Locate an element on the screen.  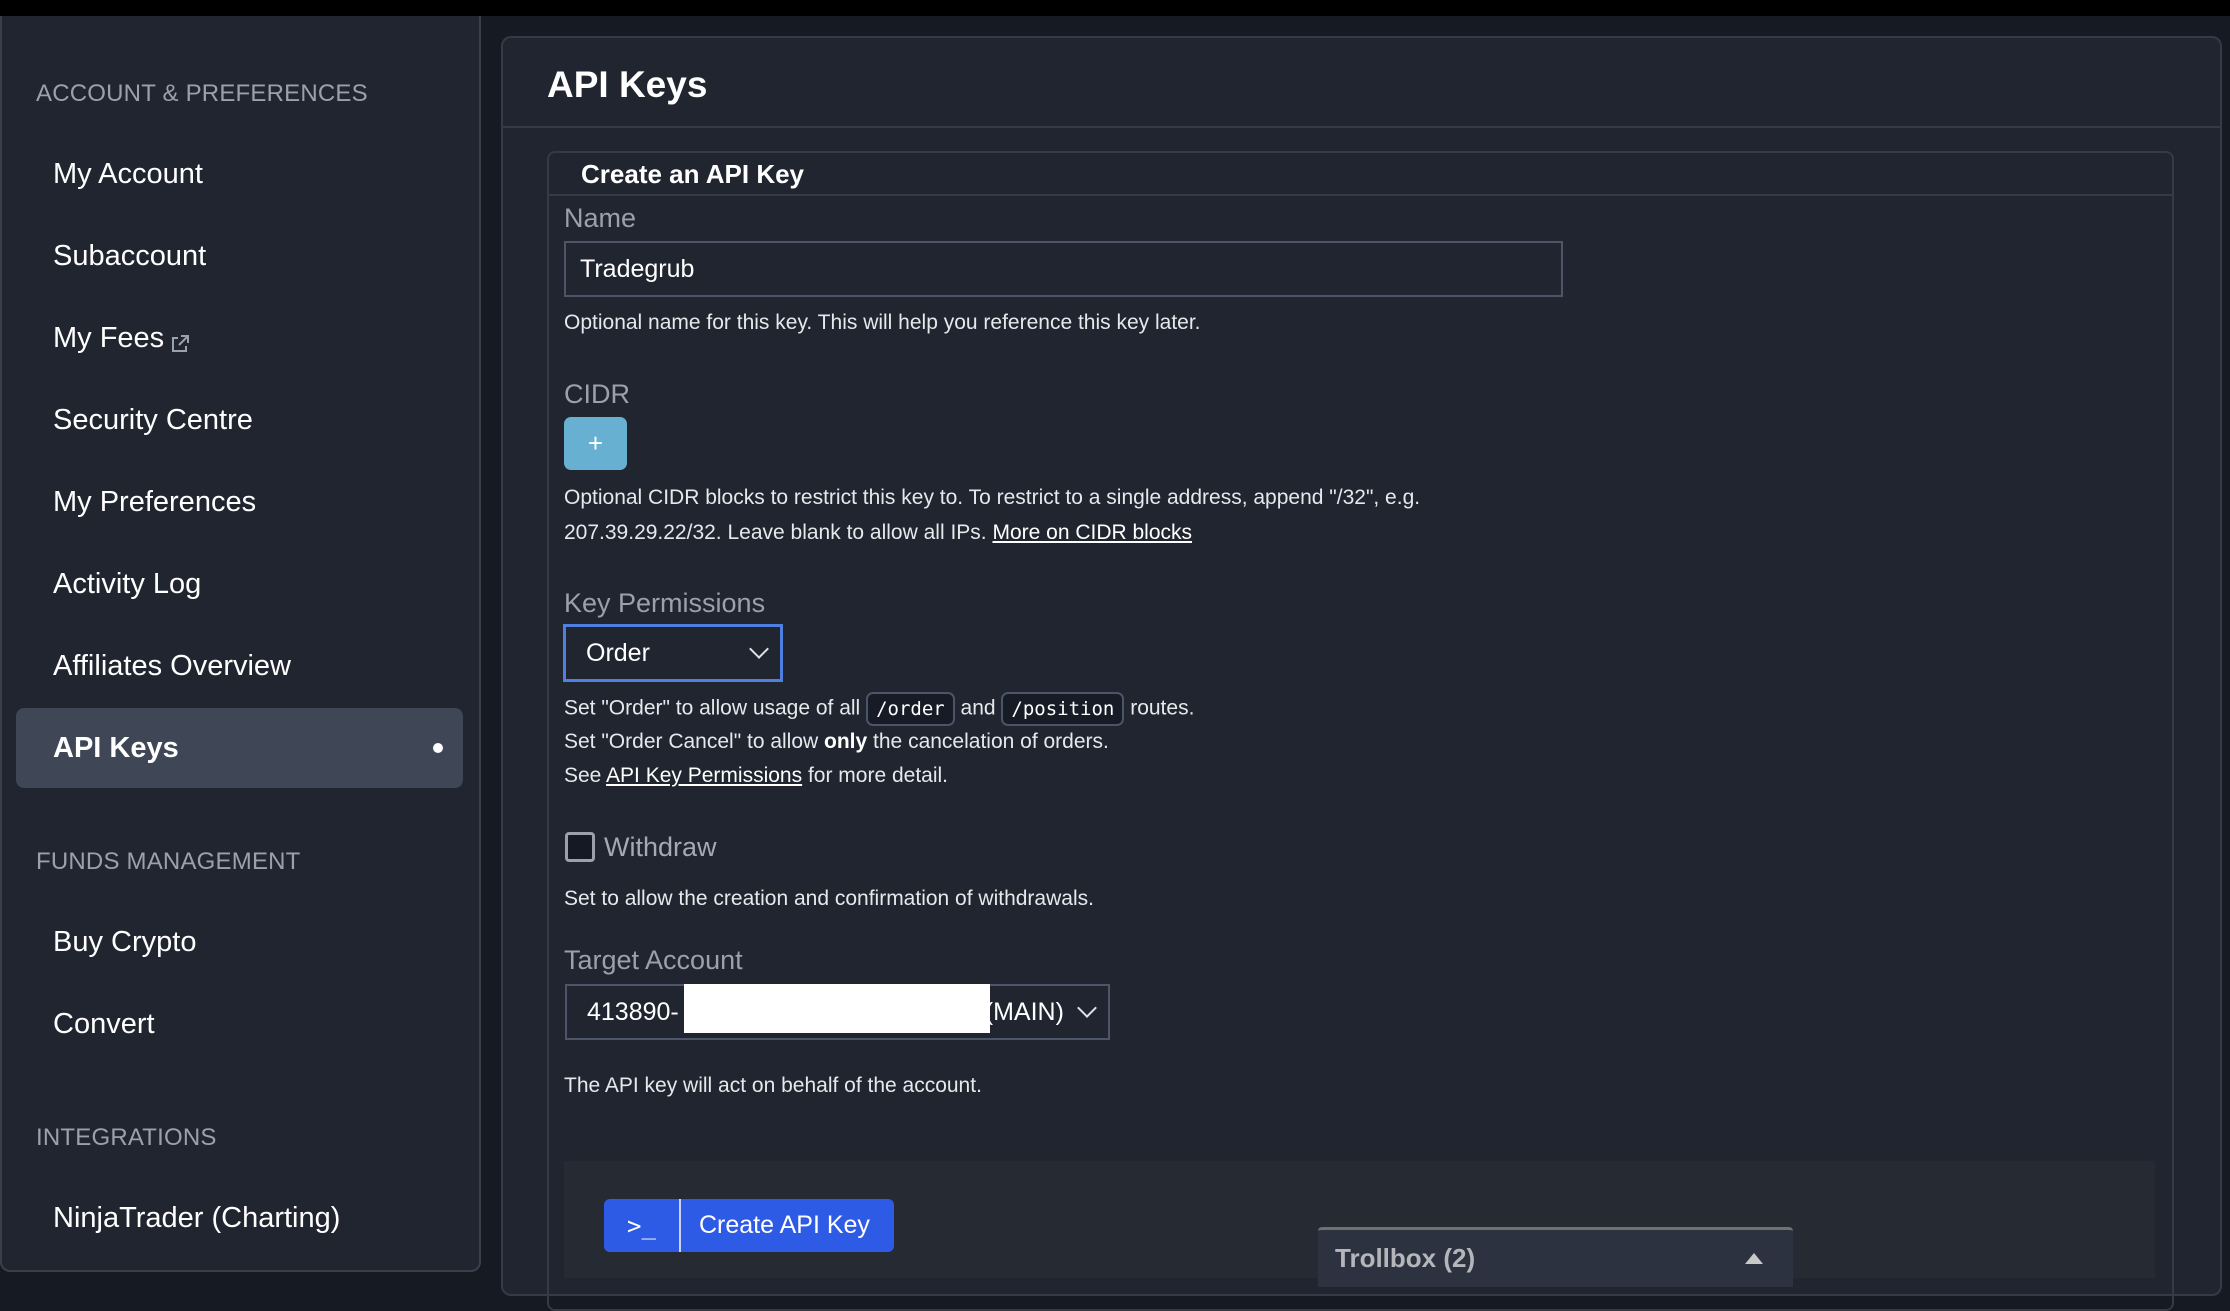
create-api-key-button: >_ Create API Key is located at coordinates (749, 1225).